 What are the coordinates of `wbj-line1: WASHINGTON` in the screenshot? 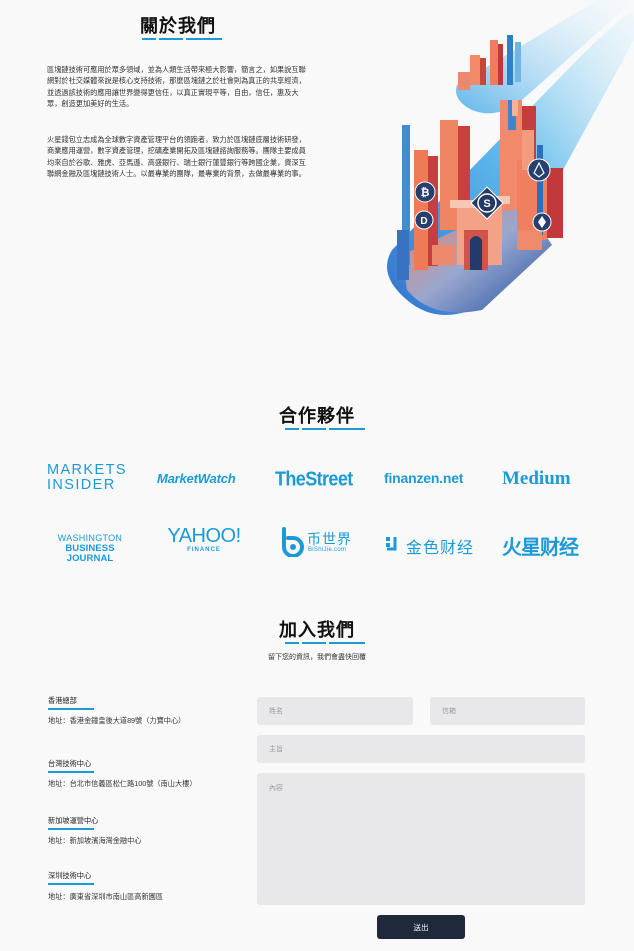 It's located at (90, 538).